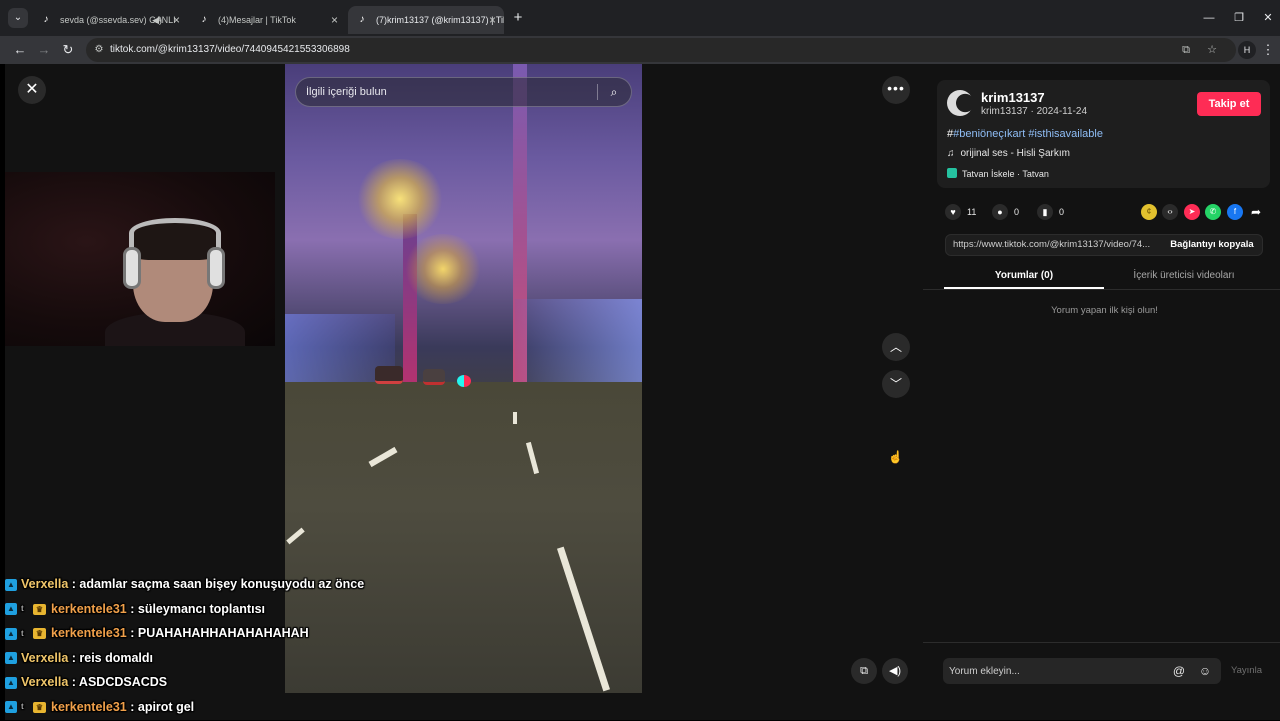 The width and height of the screenshot is (1280, 721). What do you see at coordinates (1205, 671) in the screenshot?
I see `emoji-icon: ☺` at bounding box center [1205, 671].